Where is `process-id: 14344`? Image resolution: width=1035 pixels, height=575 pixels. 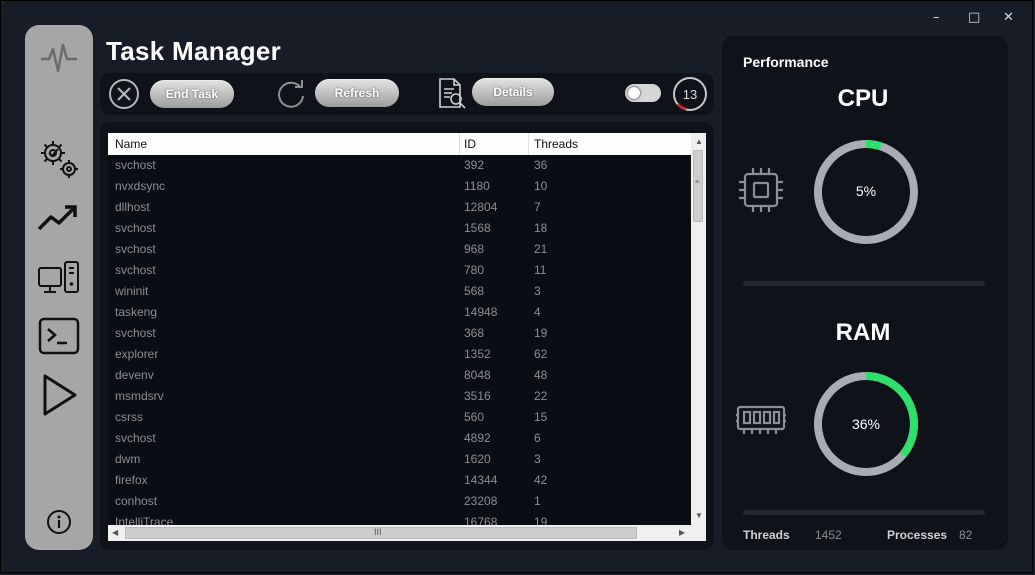
process-id: 14344 is located at coordinates (481, 480).